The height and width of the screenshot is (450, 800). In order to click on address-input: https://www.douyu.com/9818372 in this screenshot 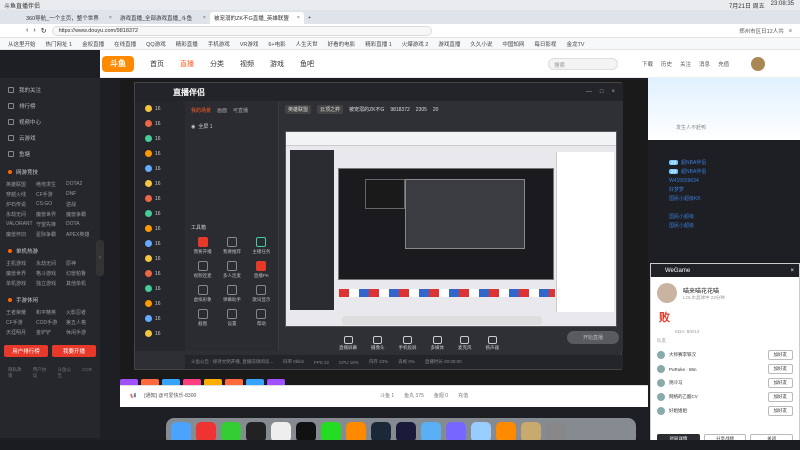, I will do `click(241, 30)`.